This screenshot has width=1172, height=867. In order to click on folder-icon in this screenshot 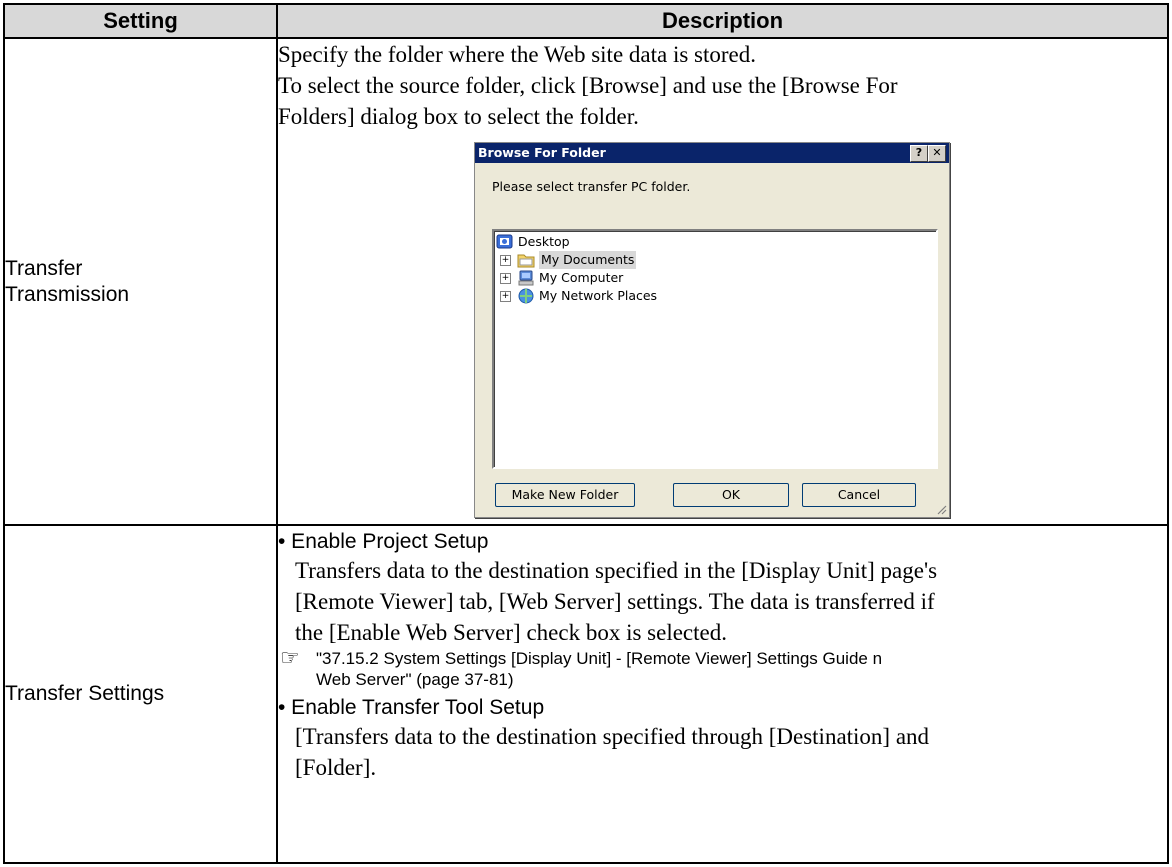, I will do `click(526, 260)`.